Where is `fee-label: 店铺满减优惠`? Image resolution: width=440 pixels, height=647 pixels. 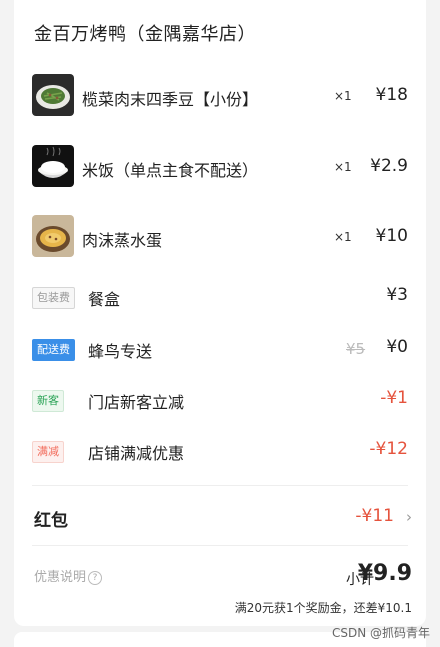 fee-label: 店铺满减优惠 is located at coordinates (136, 453).